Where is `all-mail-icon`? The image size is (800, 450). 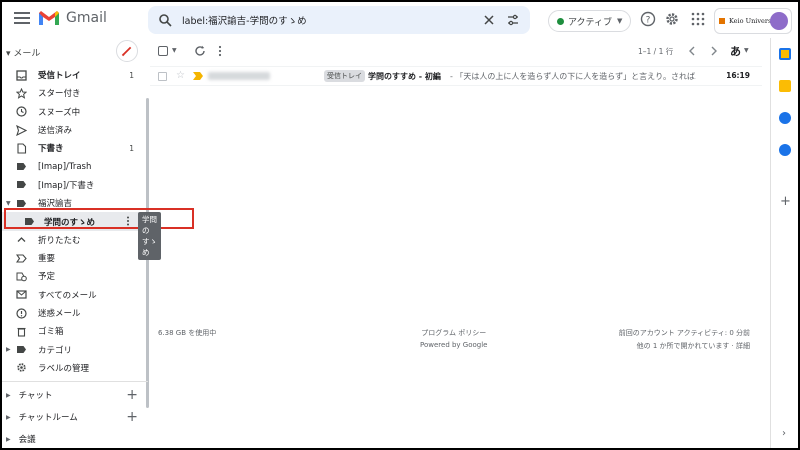
all-mail-icon is located at coordinates (21, 294).